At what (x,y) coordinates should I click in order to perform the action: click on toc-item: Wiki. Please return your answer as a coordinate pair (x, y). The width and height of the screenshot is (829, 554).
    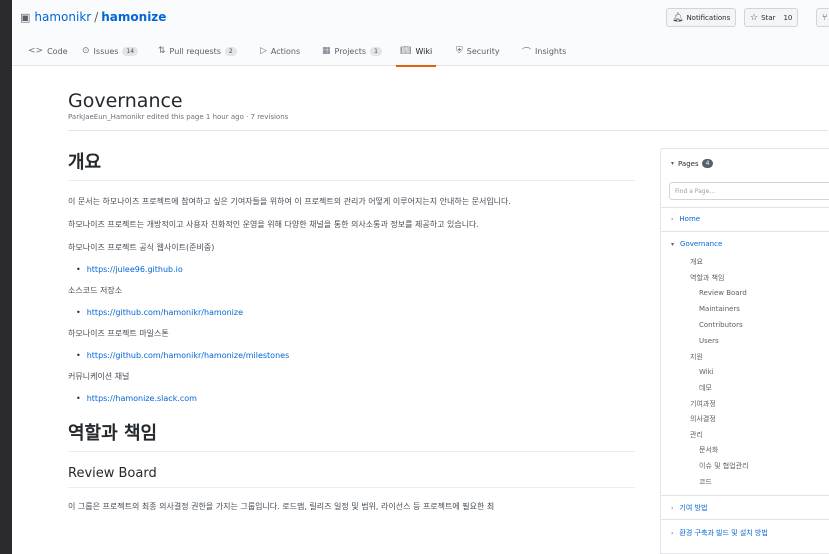
    Looking at the image, I should click on (706, 372).